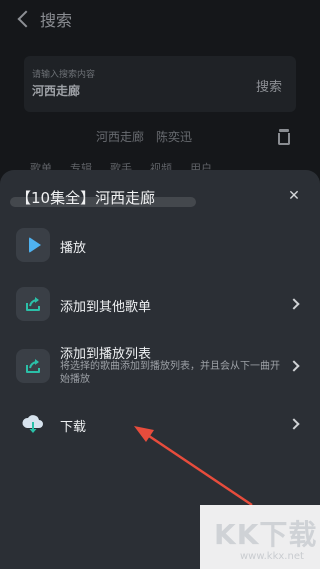 Image resolution: width=320 pixels, height=569 pixels. What do you see at coordinates (73, 427) in the screenshot?
I see `menu-item-label: 下载` at bounding box center [73, 427].